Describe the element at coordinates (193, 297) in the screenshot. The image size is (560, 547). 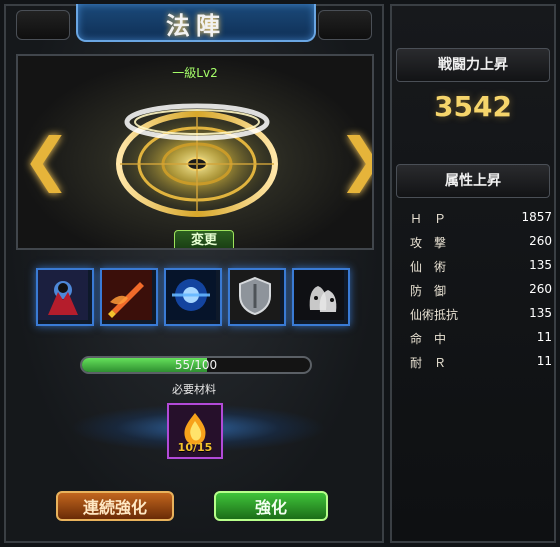
I see `blue-orb-icon` at that location.